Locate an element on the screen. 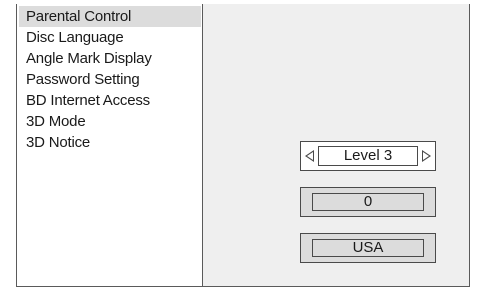  parental-level-selector: Level 3 is located at coordinates (368, 156).